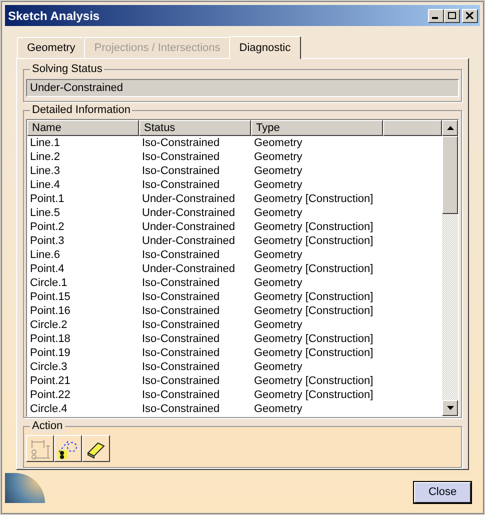 Image resolution: width=485 pixels, height=515 pixels. I want to click on column-header: Name, so click(83, 128).